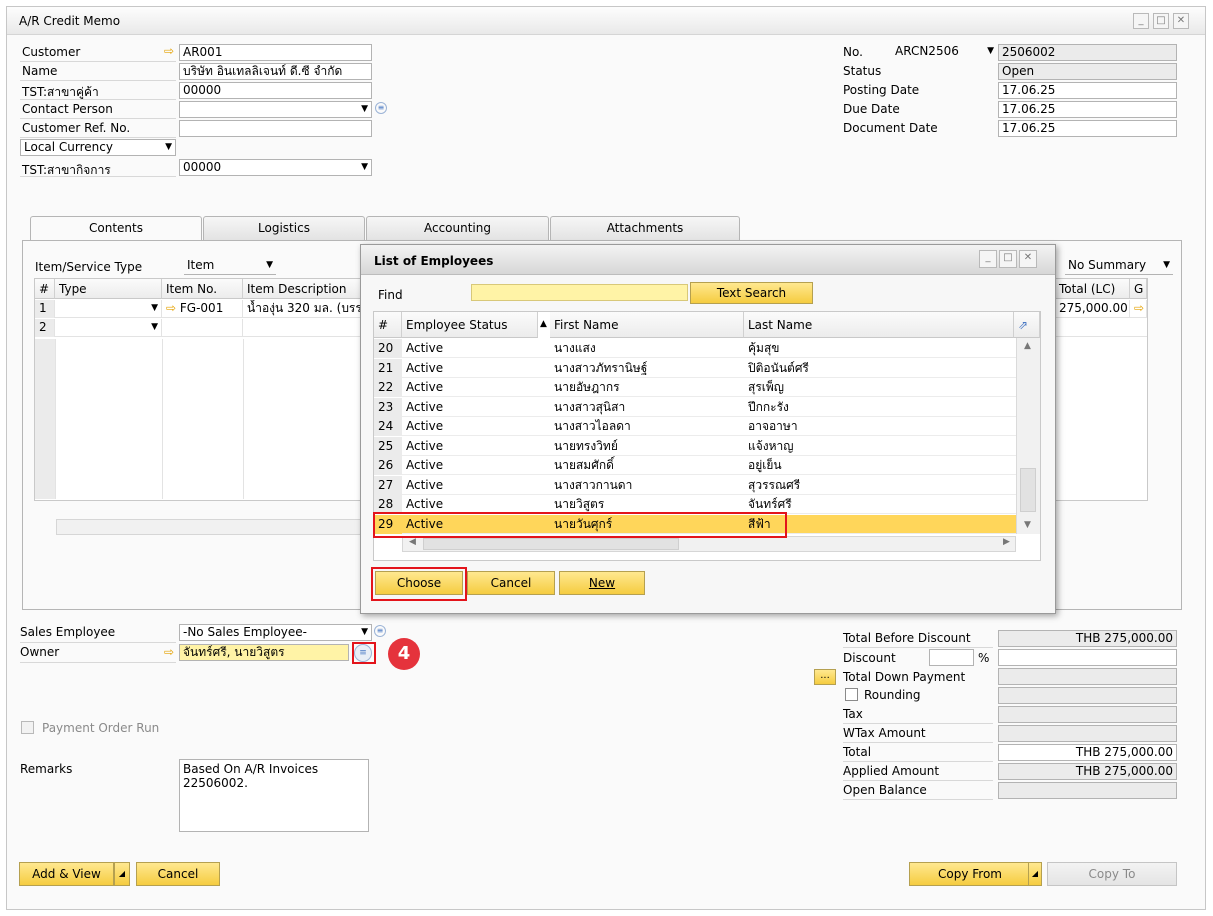  I want to click on payment-order-run-checkbox, so click(27, 727).